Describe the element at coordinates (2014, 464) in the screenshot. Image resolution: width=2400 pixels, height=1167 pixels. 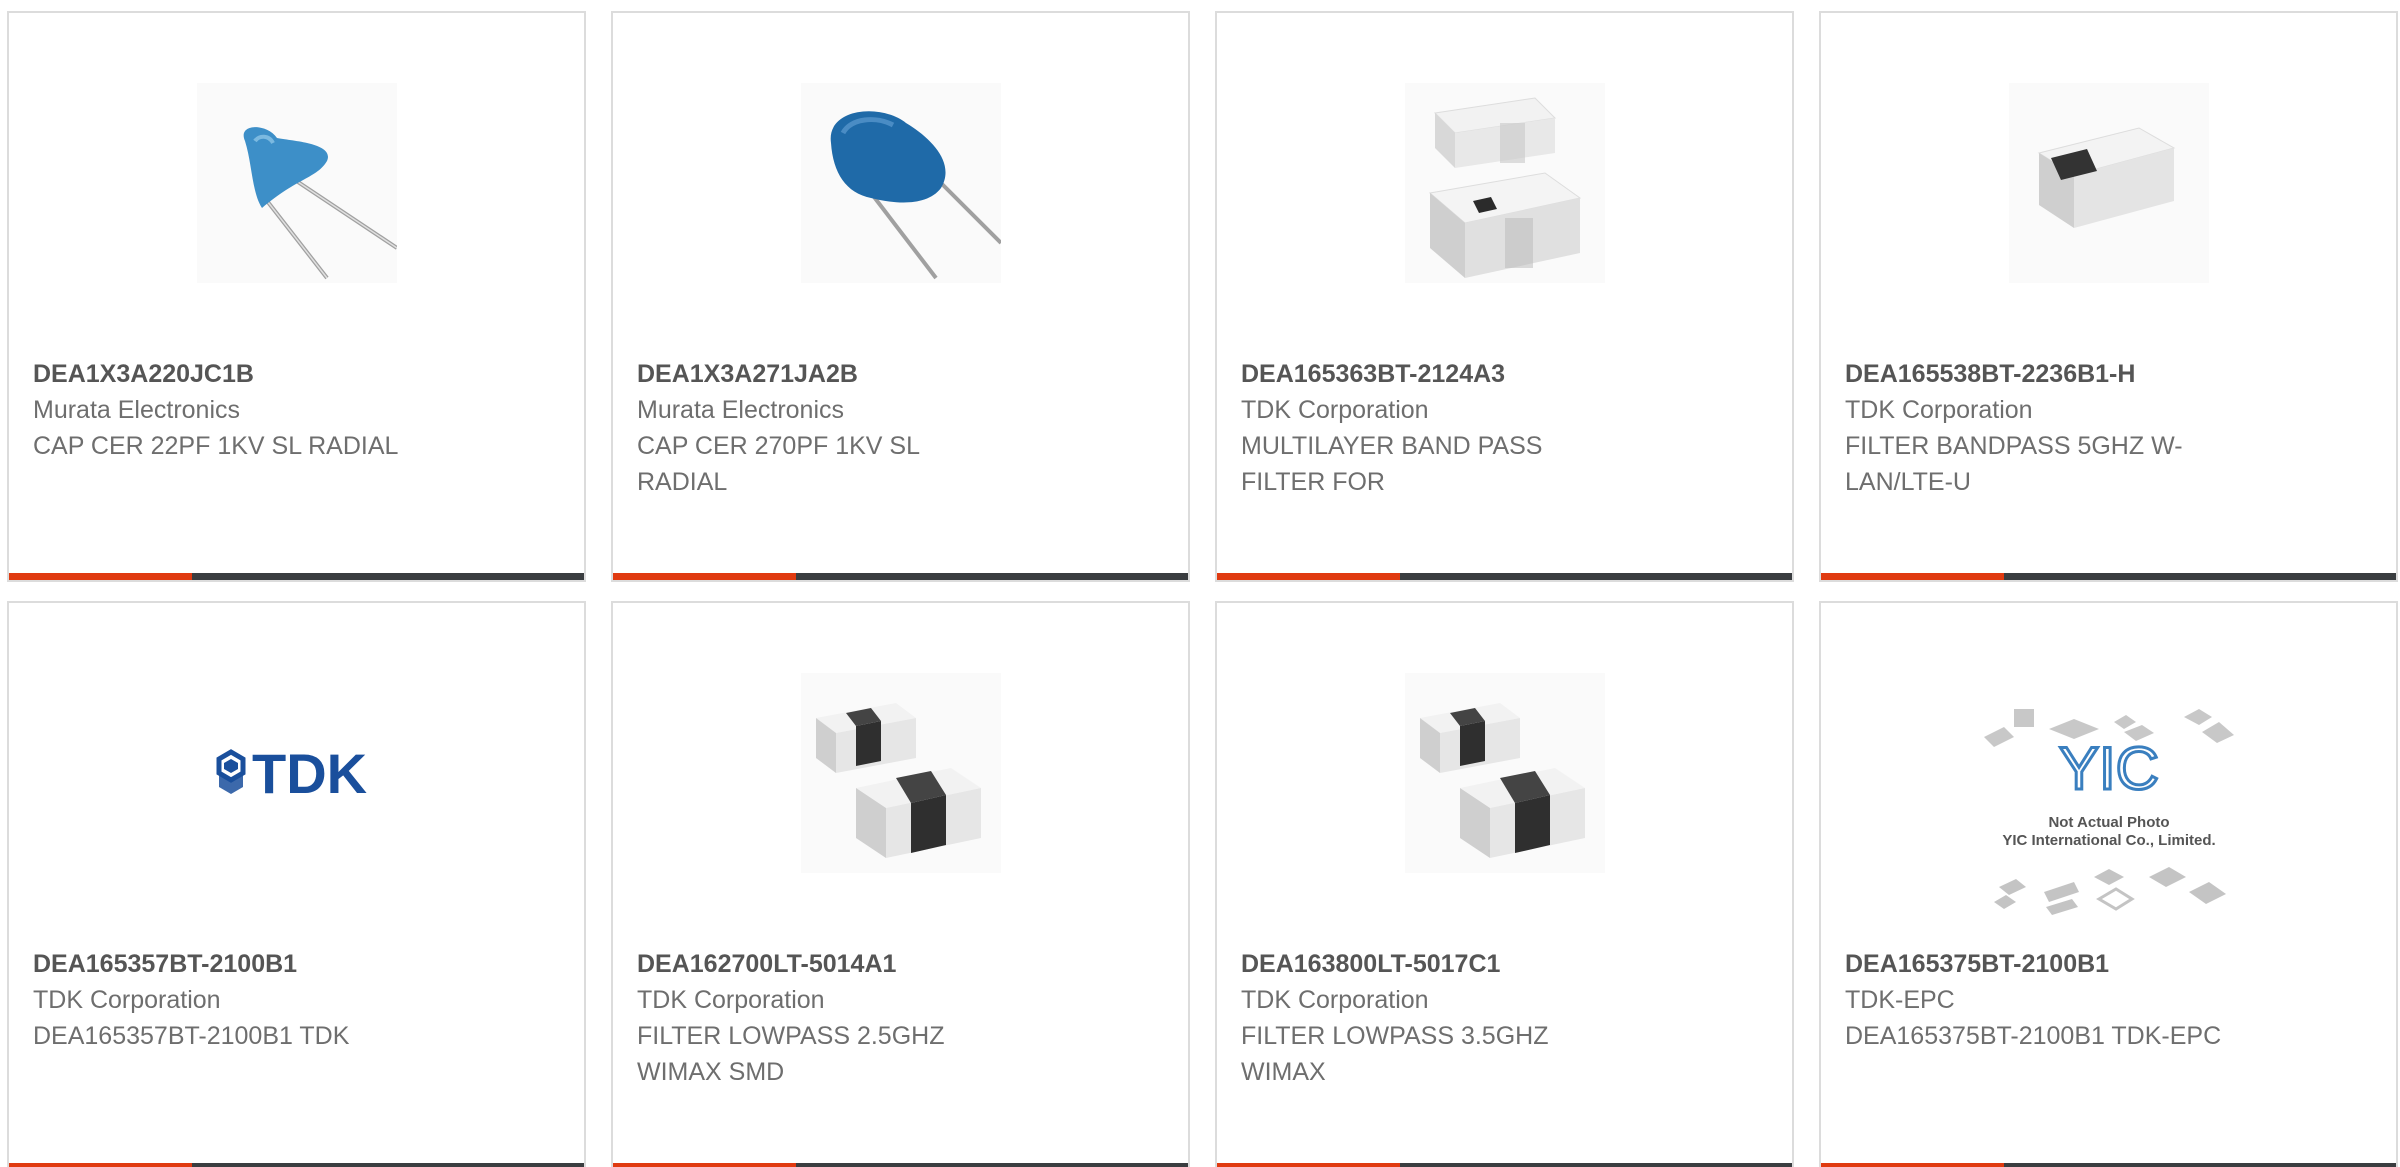
I see `description: FILTER BANDPASS 5GHZ W-LAN/LTE-U` at that location.